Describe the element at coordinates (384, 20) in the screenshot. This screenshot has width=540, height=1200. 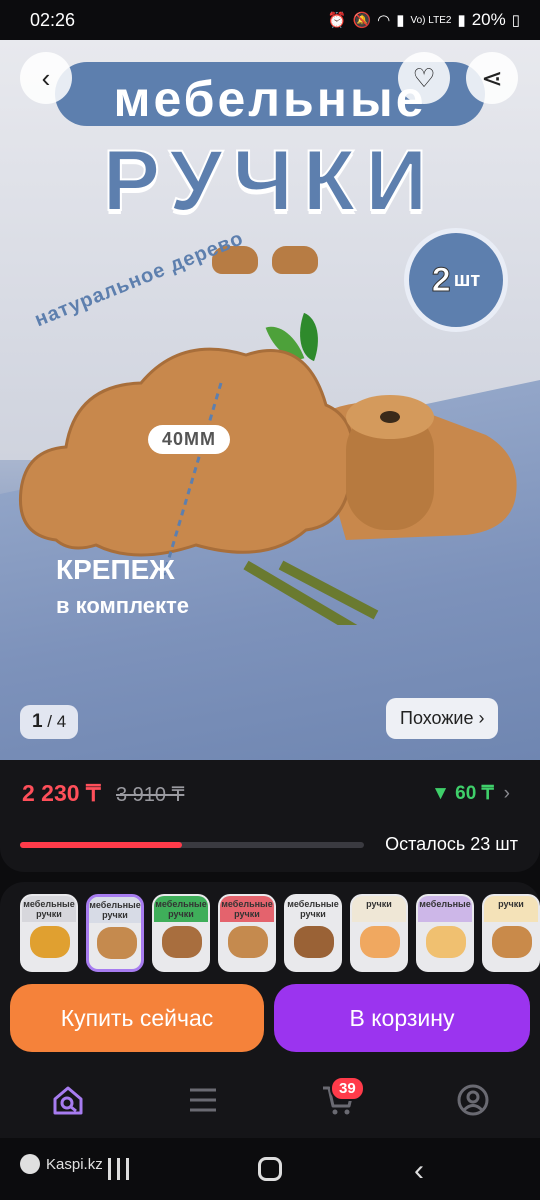
I see `wifi-icon: ◠` at that location.